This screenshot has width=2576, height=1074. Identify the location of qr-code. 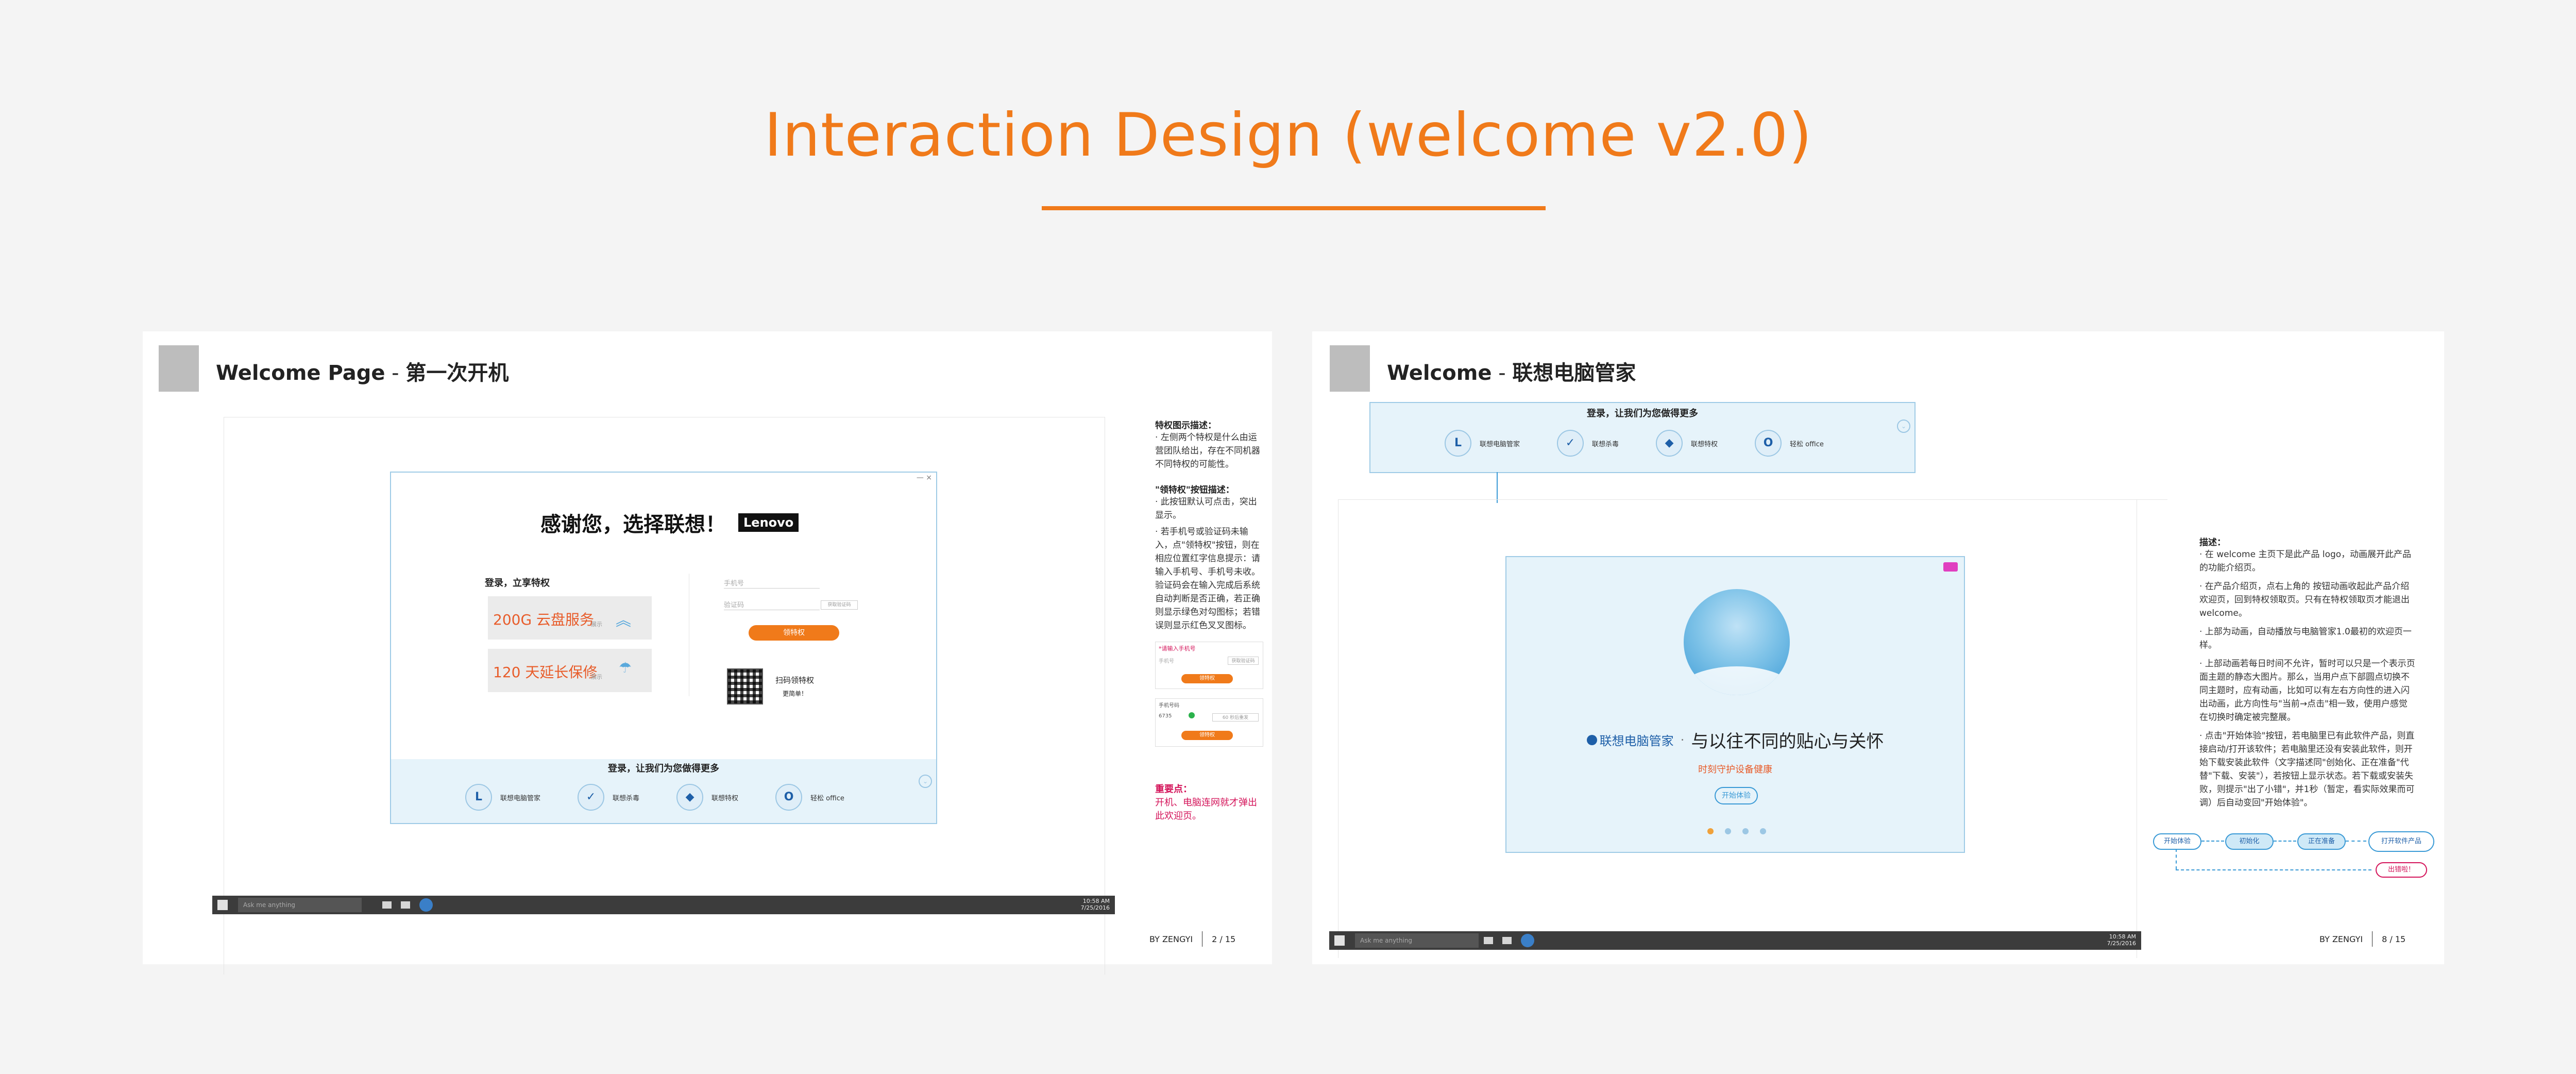
(745, 686).